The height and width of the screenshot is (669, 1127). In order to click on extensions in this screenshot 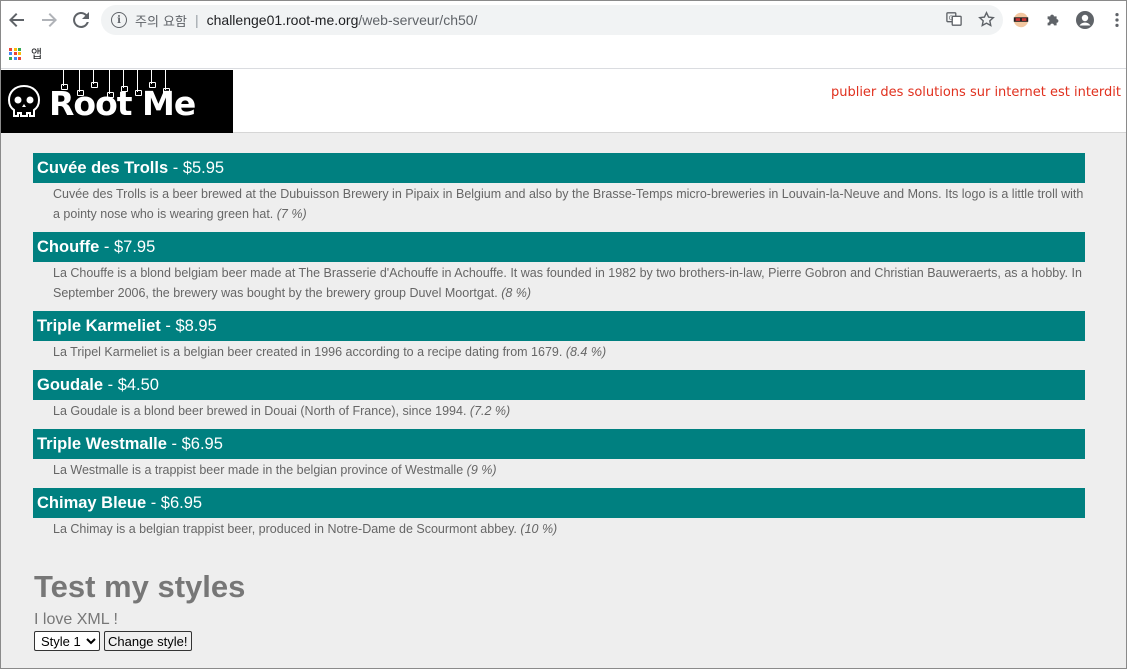, I will do `click(1069, 20)`.